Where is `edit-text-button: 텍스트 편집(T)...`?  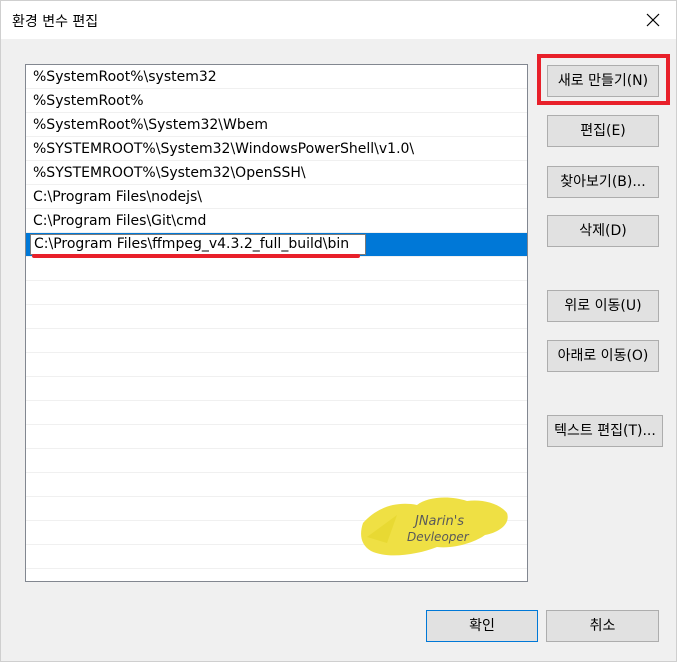
edit-text-button: 텍스트 편집(T)... is located at coordinates (605, 431).